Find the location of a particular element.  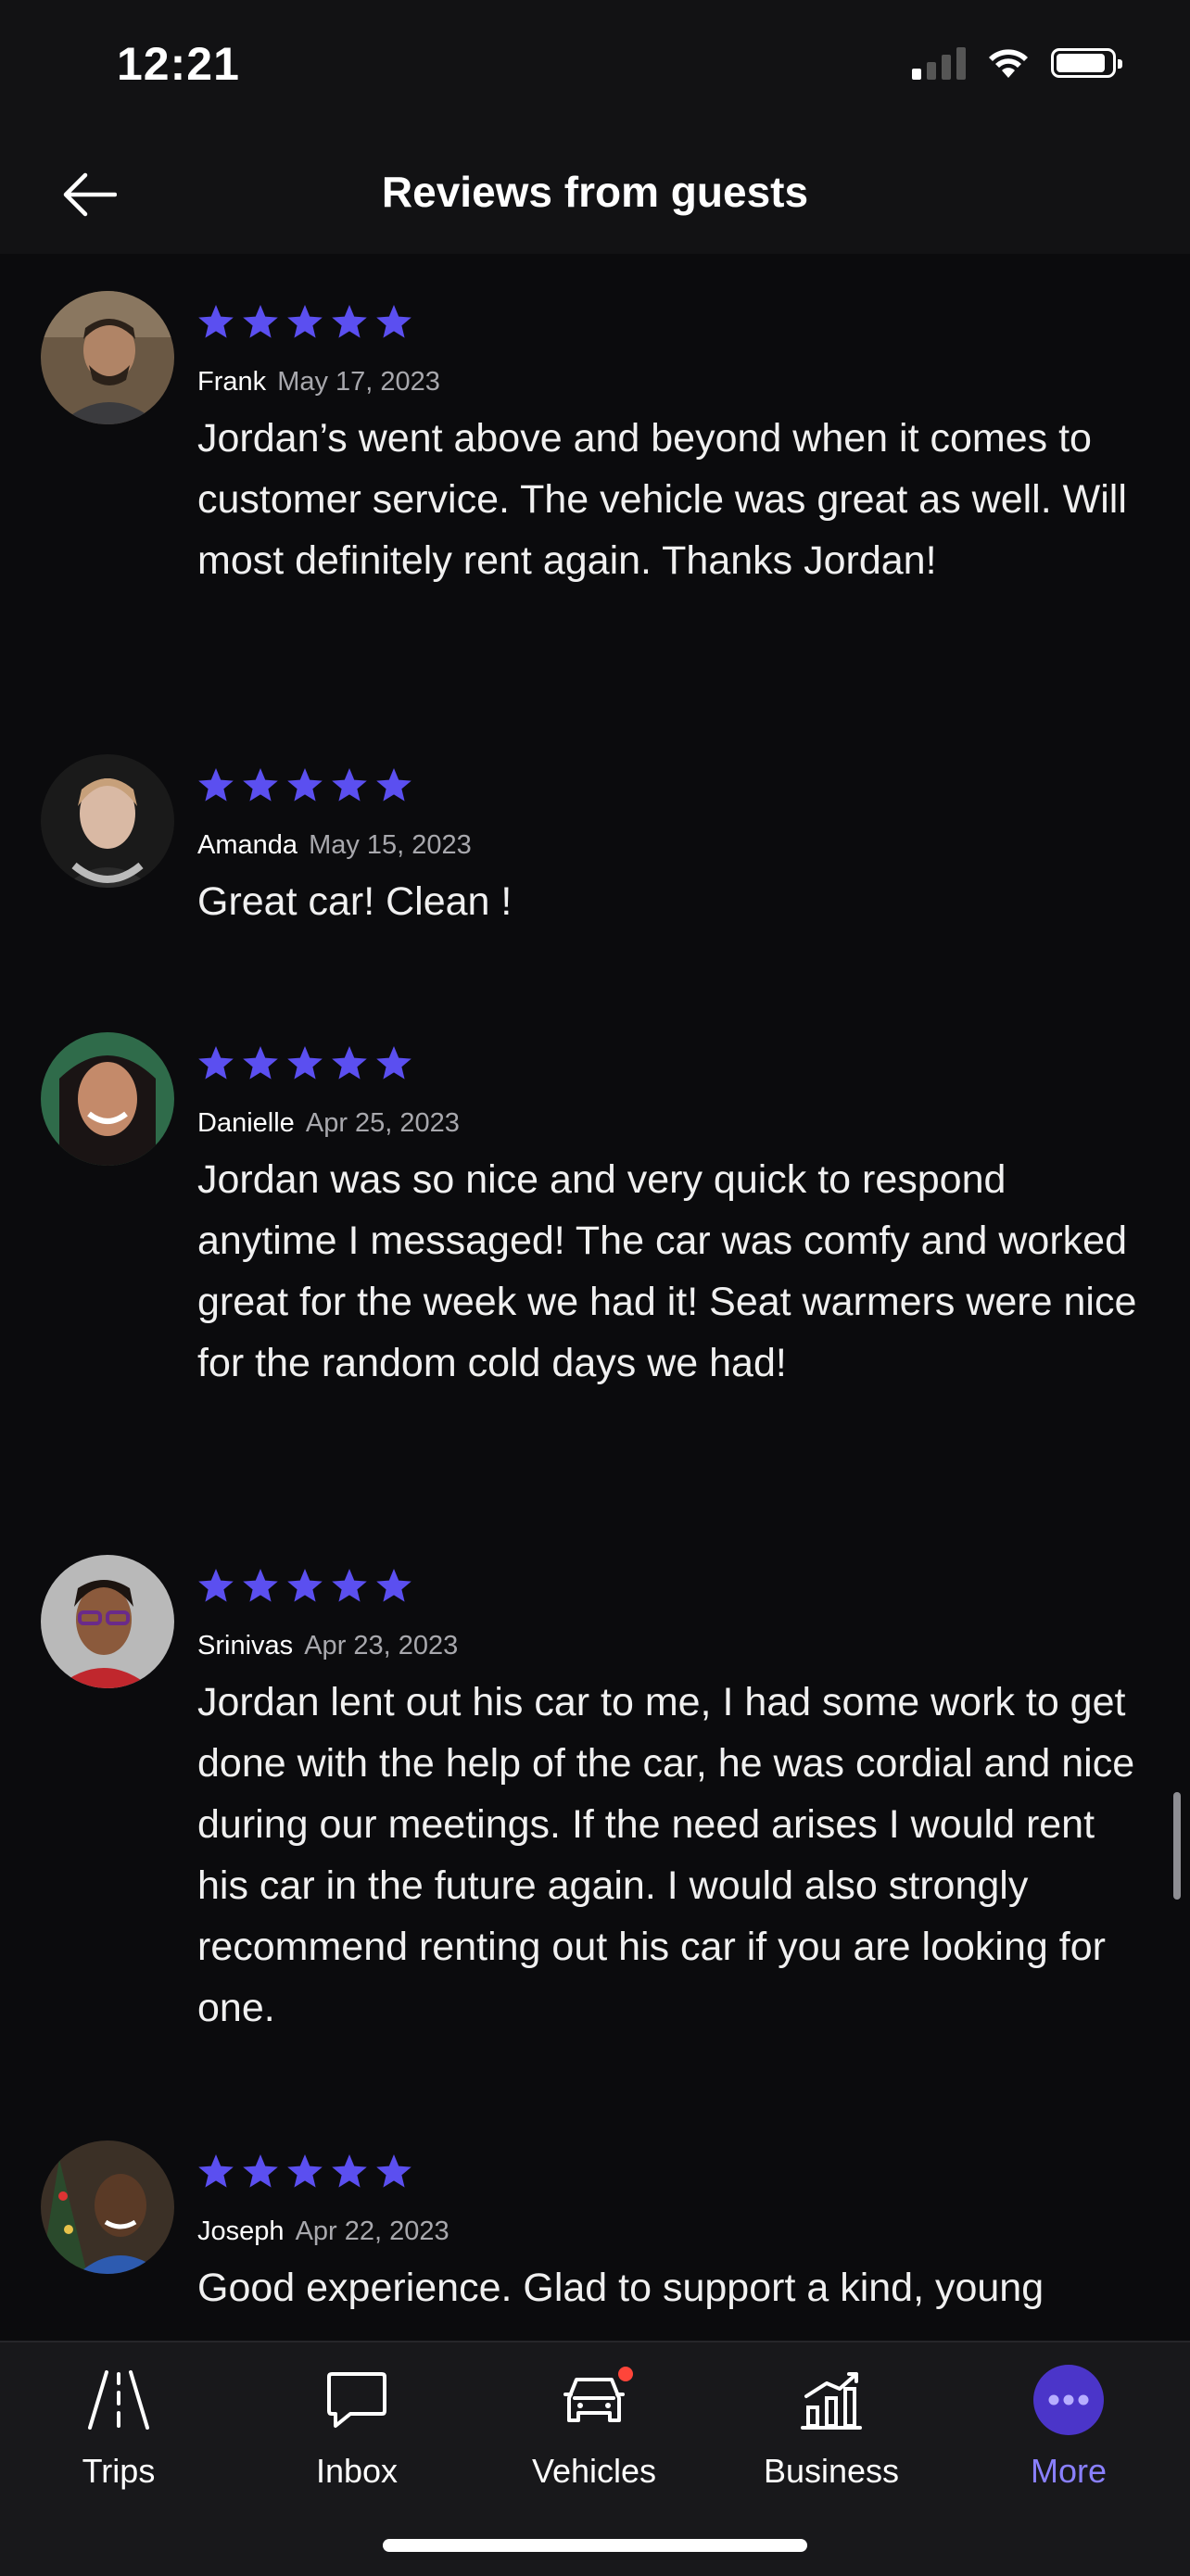

reviewer-name: Joseph is located at coordinates (241, 2231).